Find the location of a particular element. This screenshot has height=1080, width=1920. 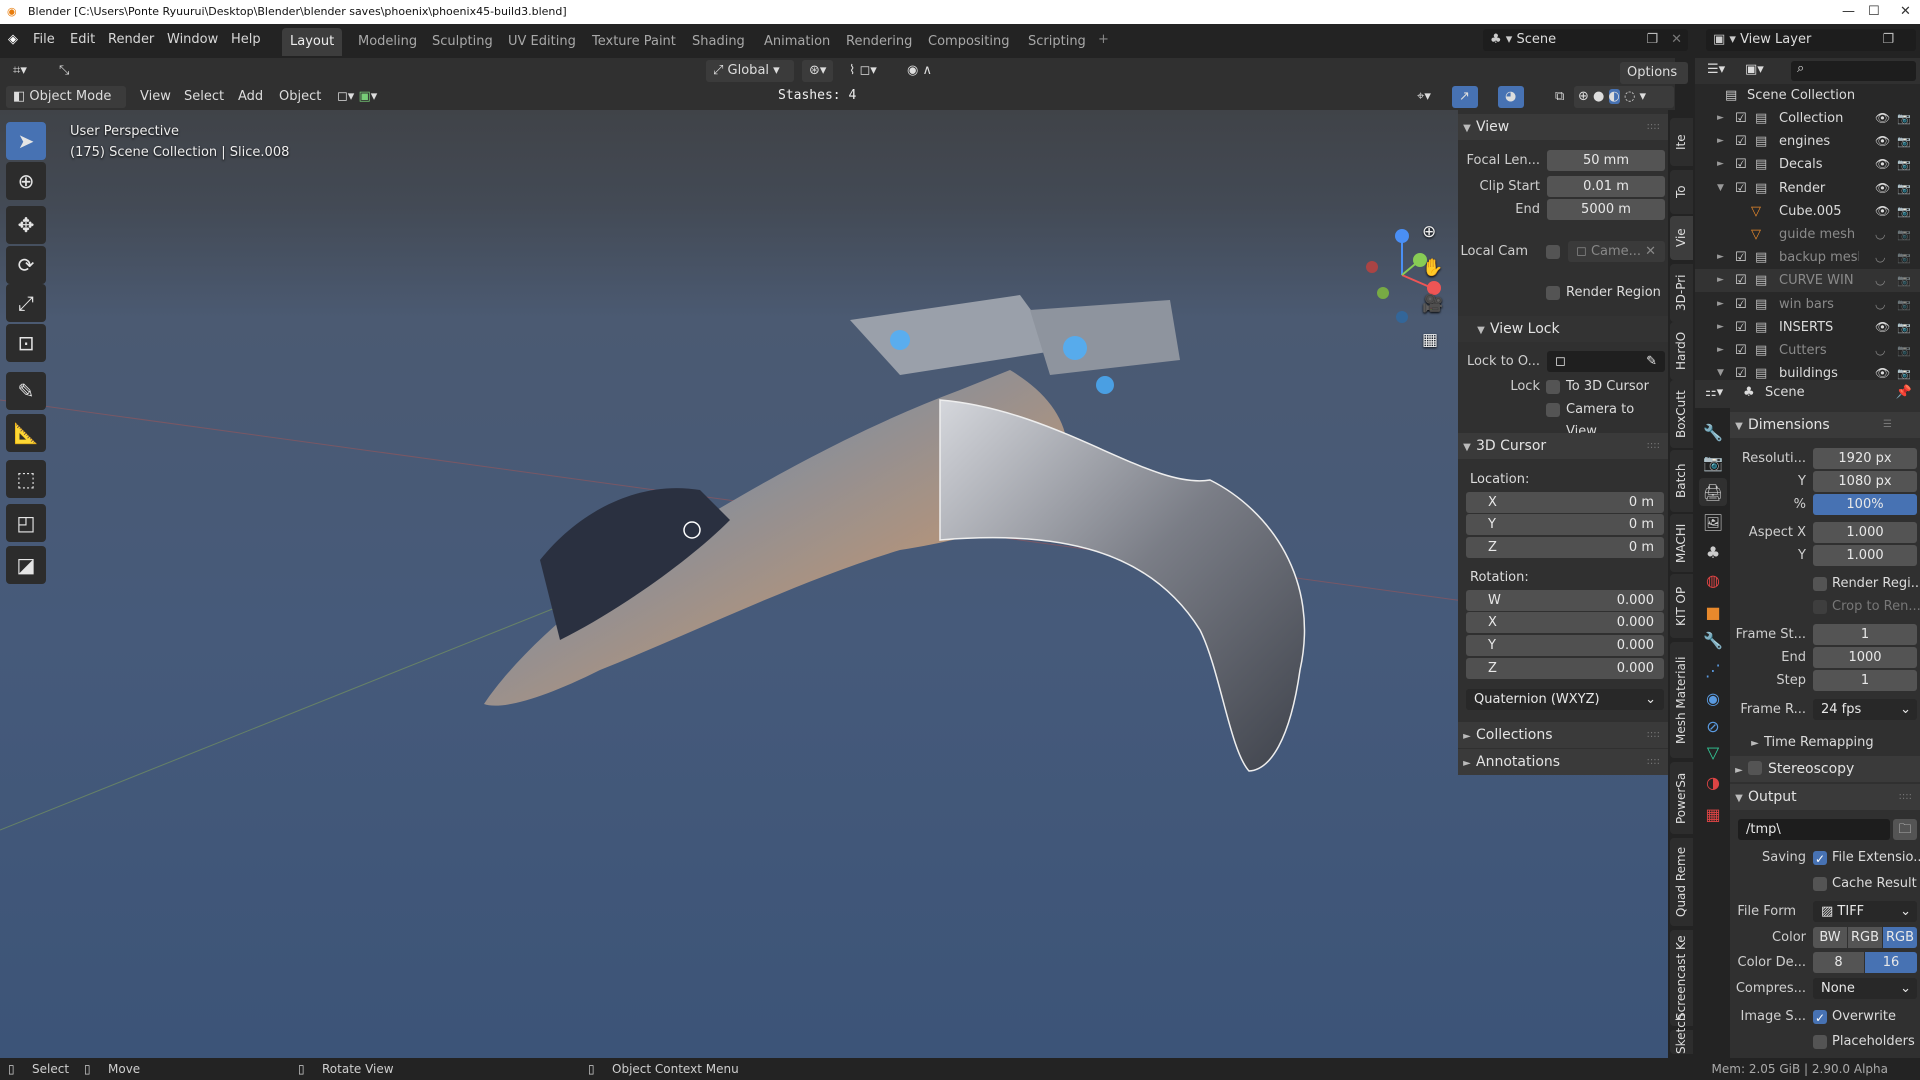

lock-to-3d-cursor-checkbox is located at coordinates (1553, 387).